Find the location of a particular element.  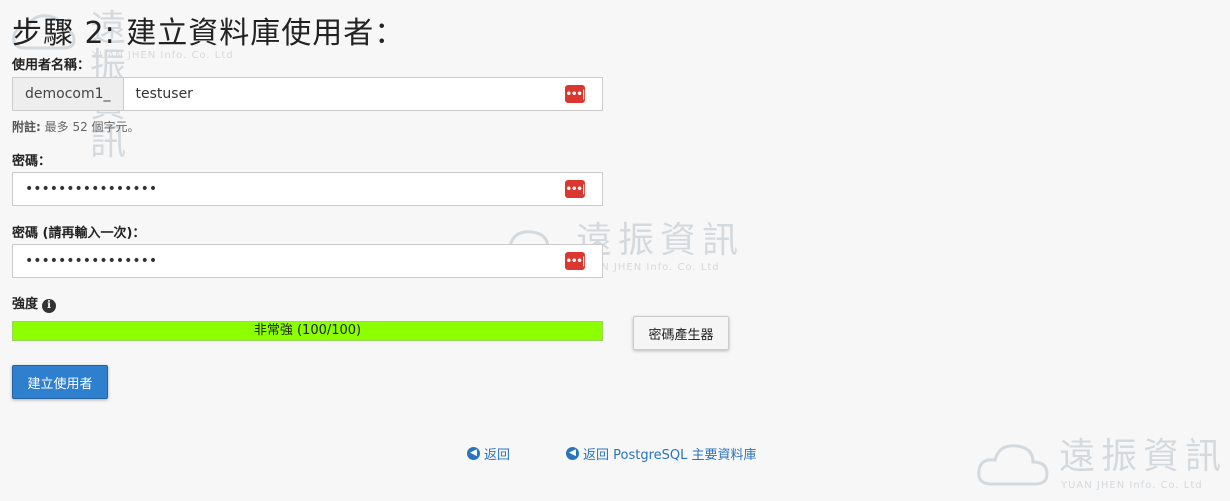

info-icon: i is located at coordinates (49, 306).